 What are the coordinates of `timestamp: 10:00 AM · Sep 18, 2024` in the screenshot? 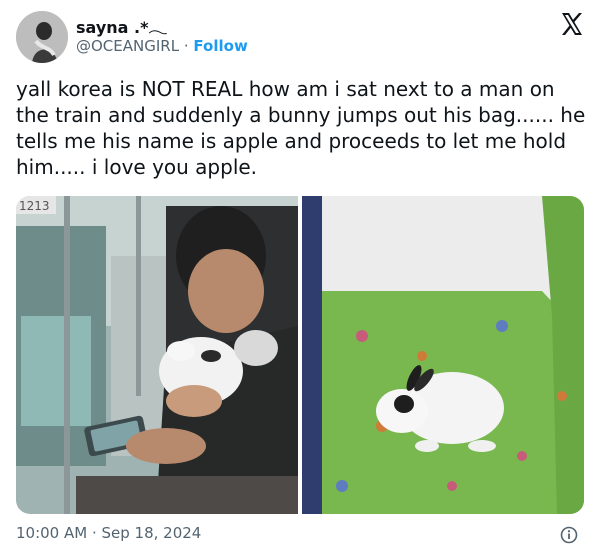 It's located at (108, 533).